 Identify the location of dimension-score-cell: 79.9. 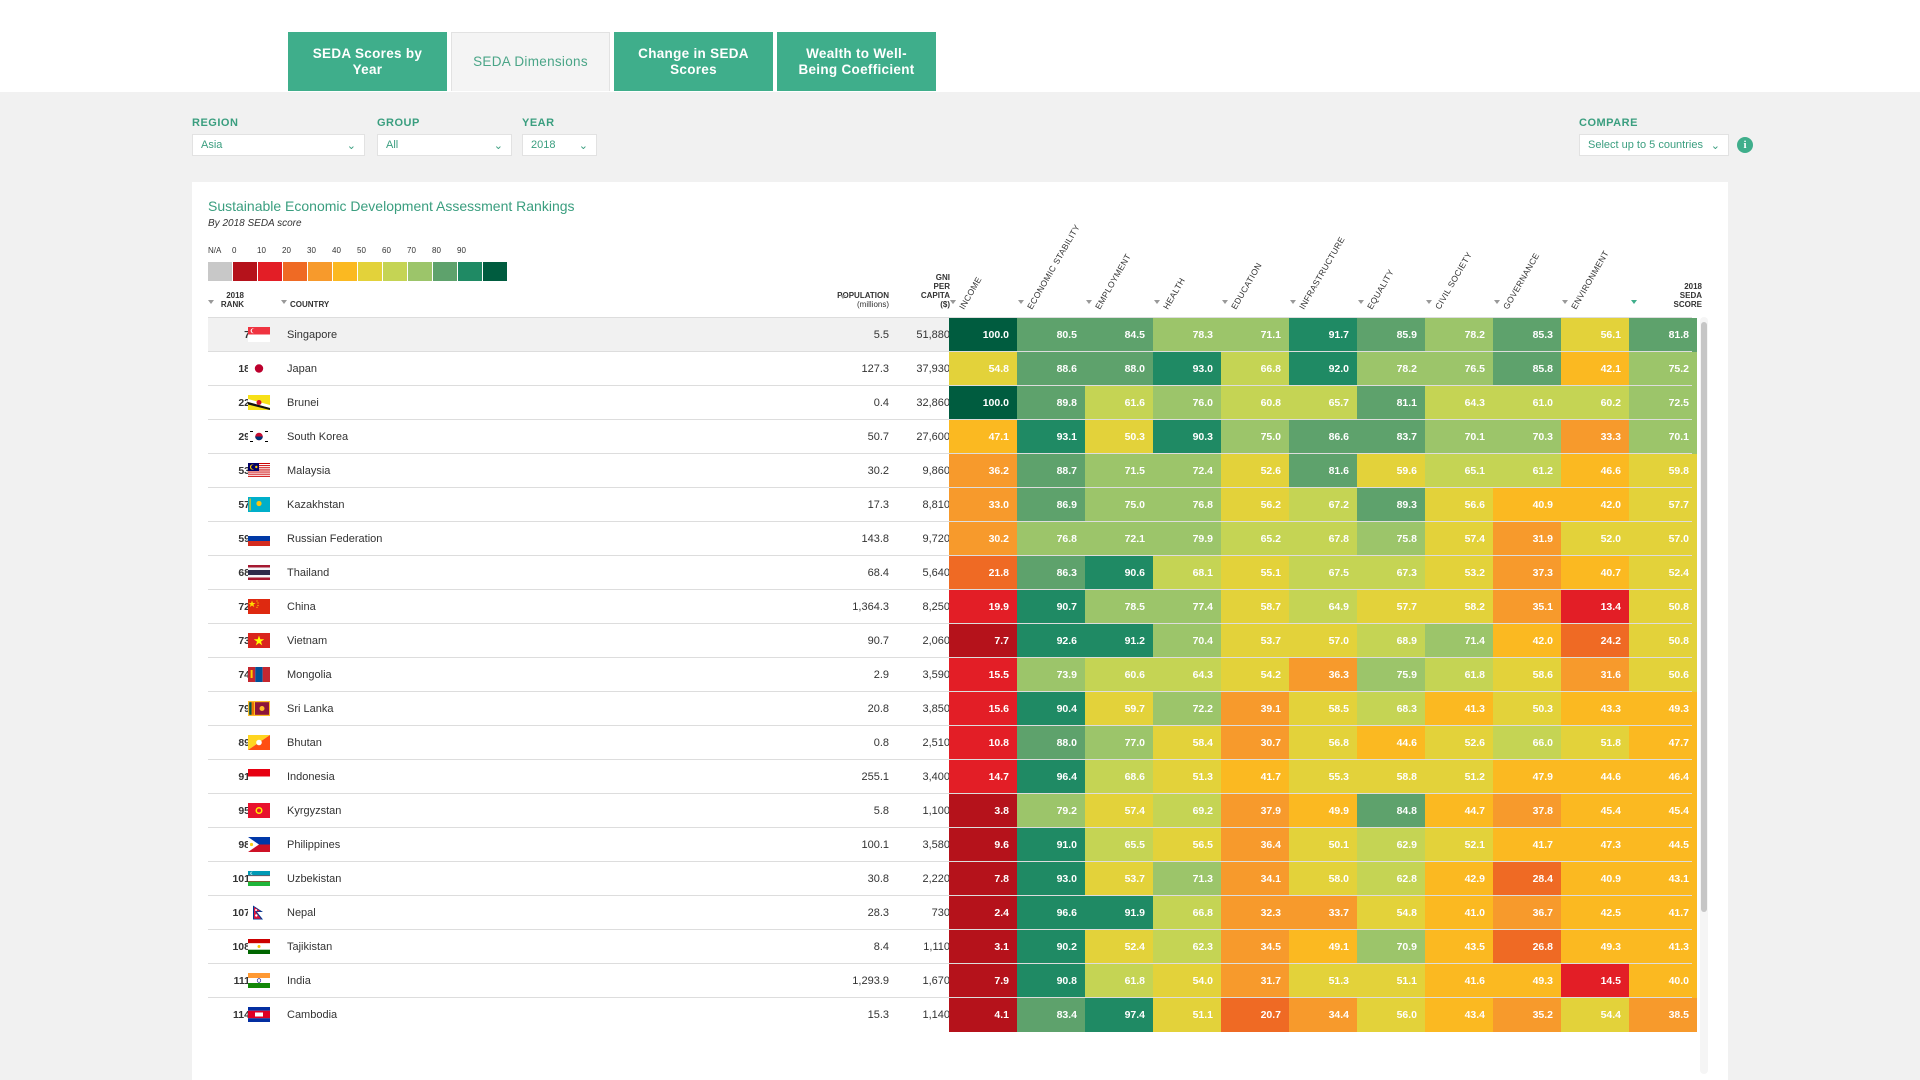
(1187, 539).